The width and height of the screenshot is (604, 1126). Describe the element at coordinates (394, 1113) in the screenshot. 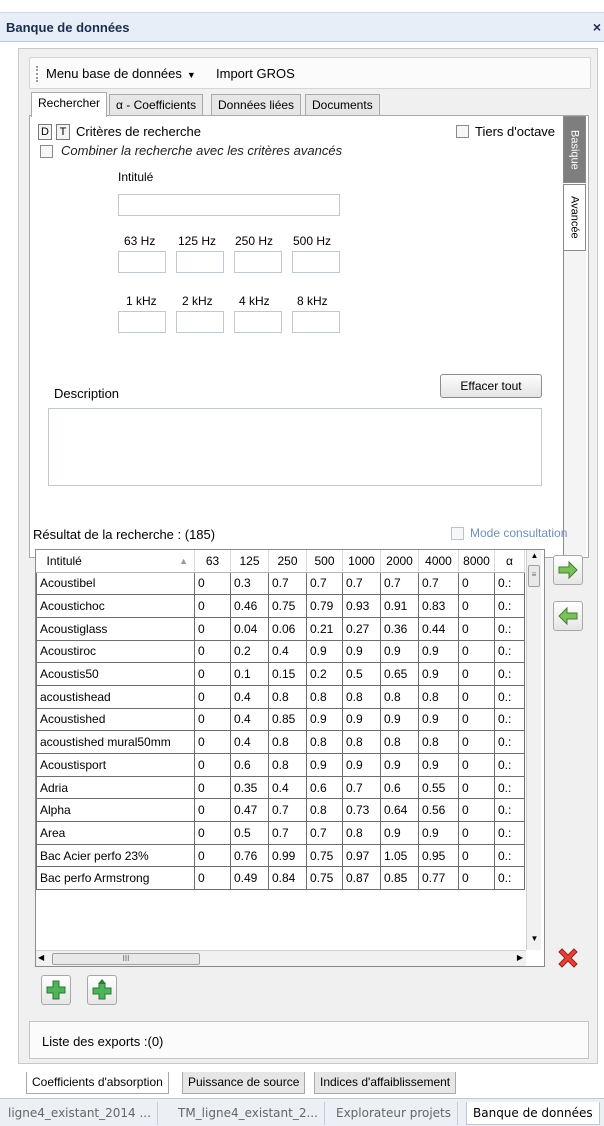

I see `doc-tab-explorateur: Explorateur projets` at that location.